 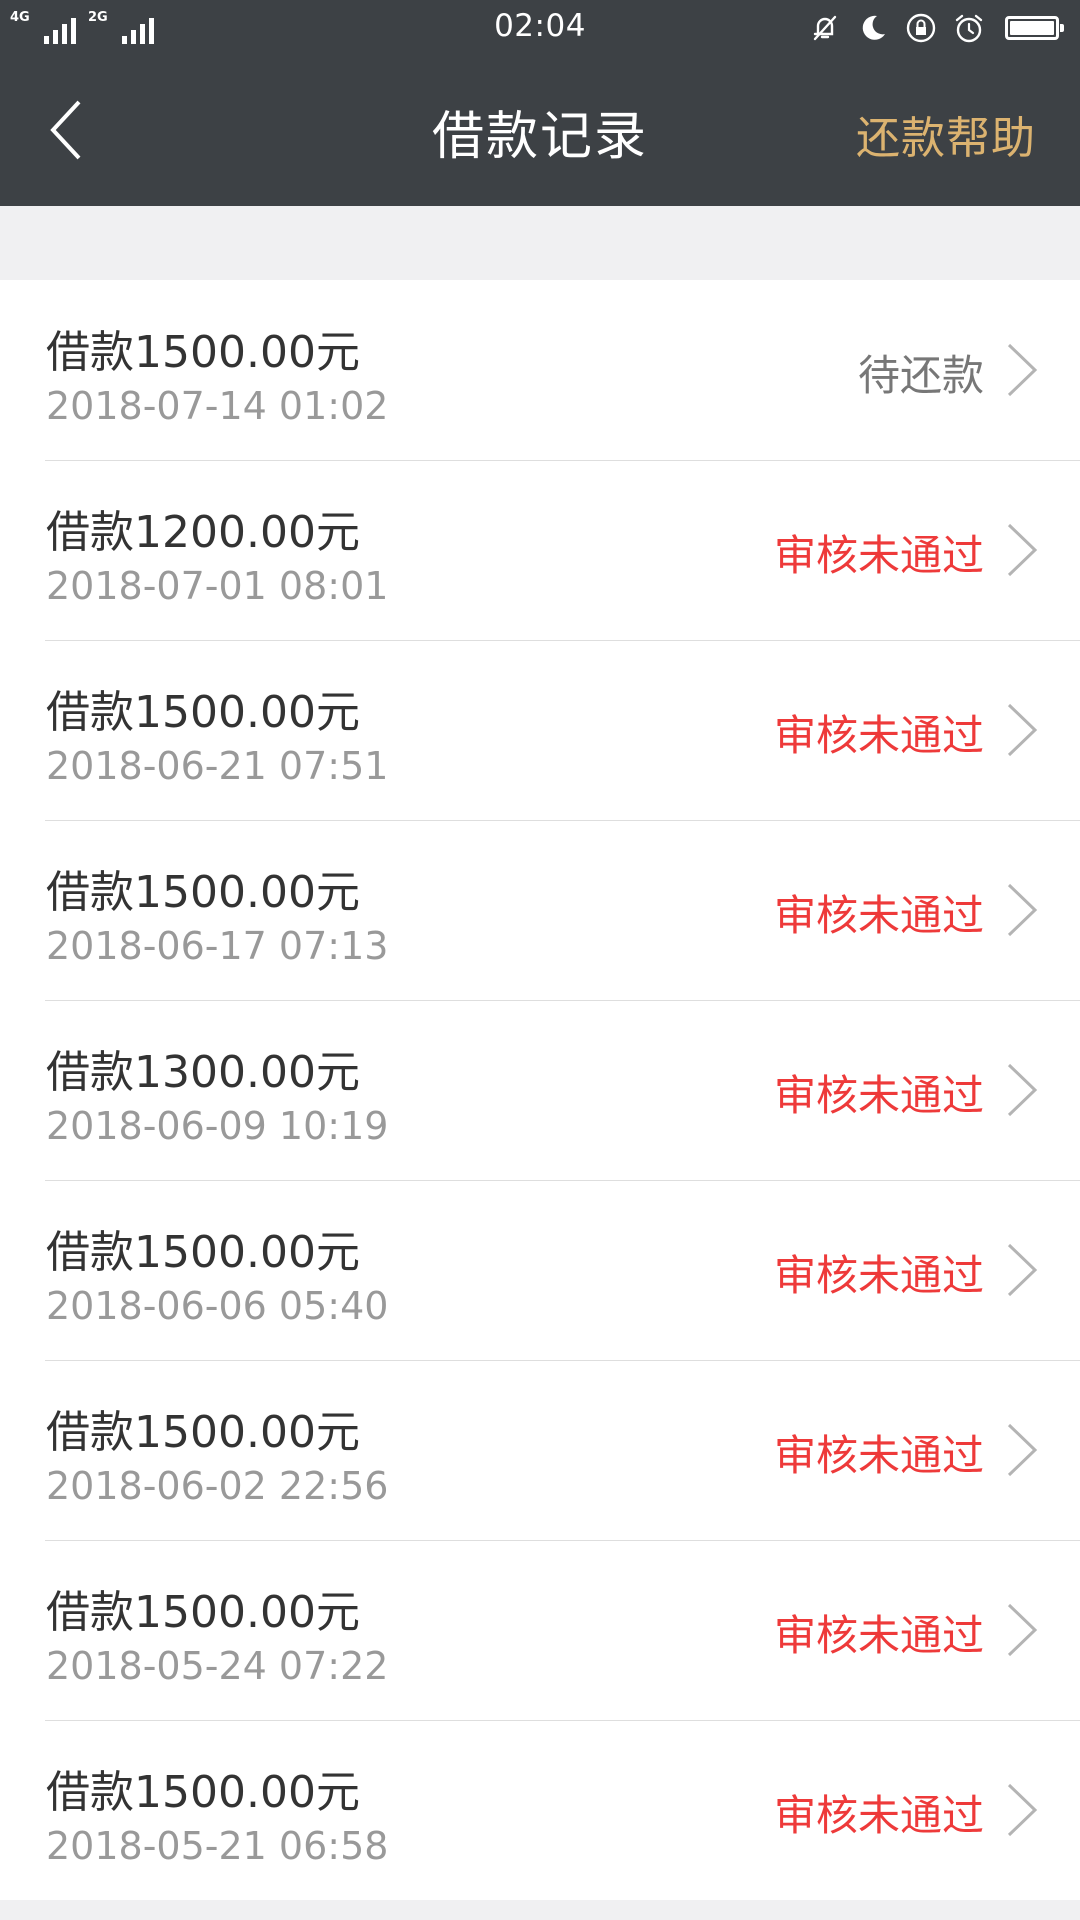 I want to click on loan-status: 待还款, so click(x=920, y=375).